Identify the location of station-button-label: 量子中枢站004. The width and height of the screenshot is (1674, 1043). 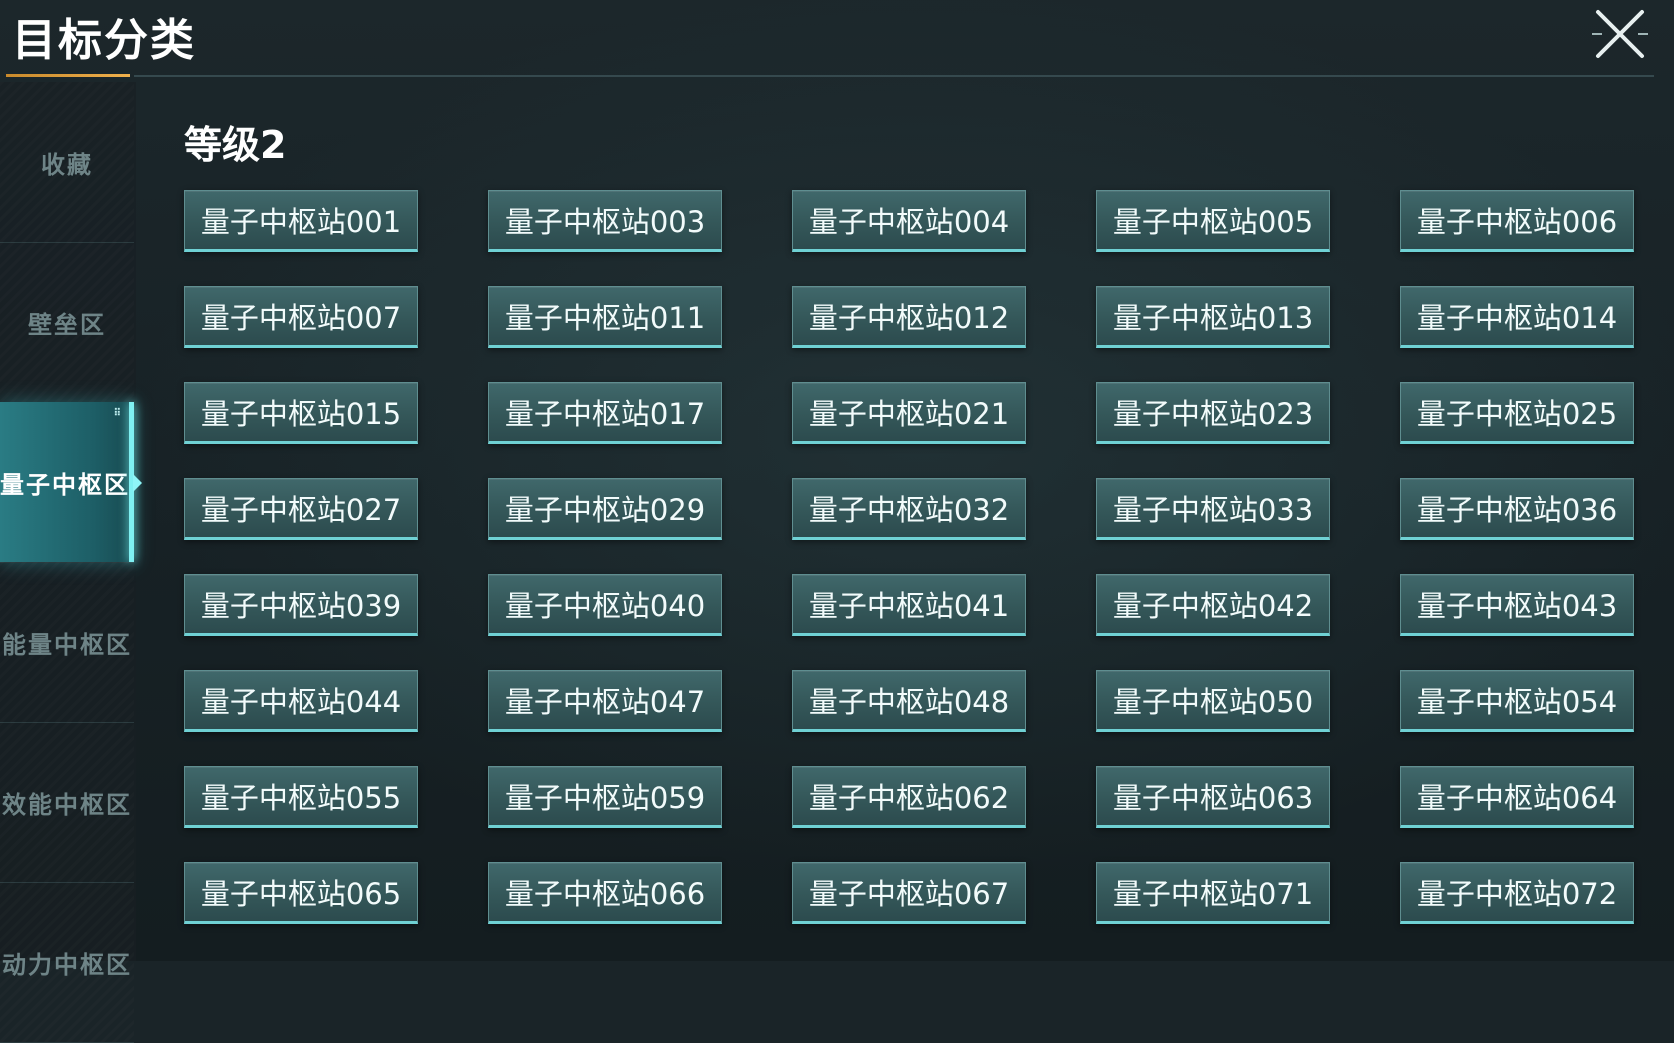
(909, 222).